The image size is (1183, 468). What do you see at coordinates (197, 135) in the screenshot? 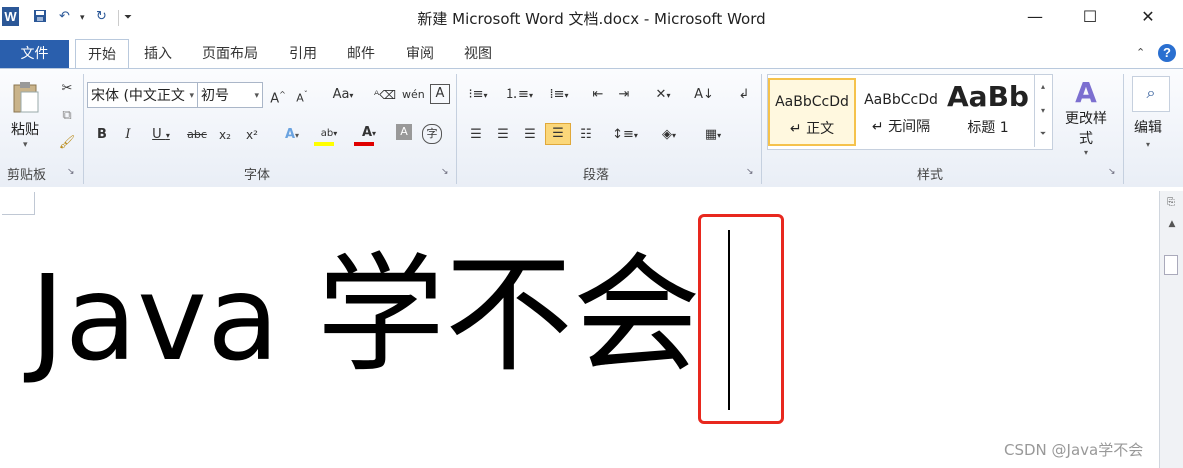
I see `strikethrough-icon: abc` at bounding box center [197, 135].